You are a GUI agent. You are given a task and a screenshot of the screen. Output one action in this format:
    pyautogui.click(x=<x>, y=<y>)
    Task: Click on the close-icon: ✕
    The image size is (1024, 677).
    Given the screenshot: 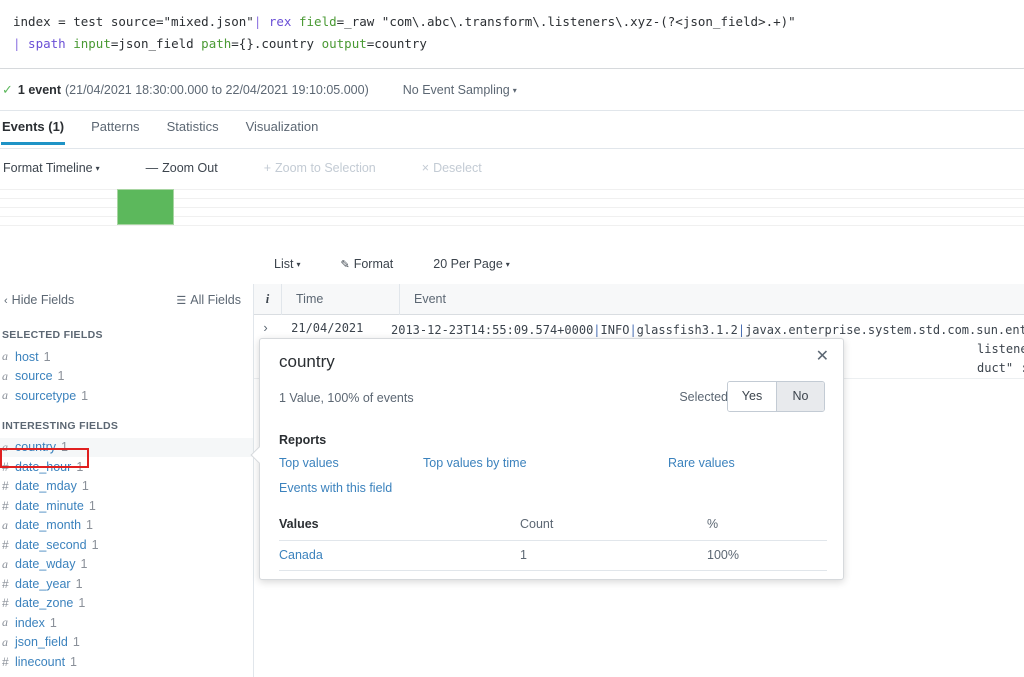 What is the action you would take?
    pyautogui.click(x=822, y=357)
    